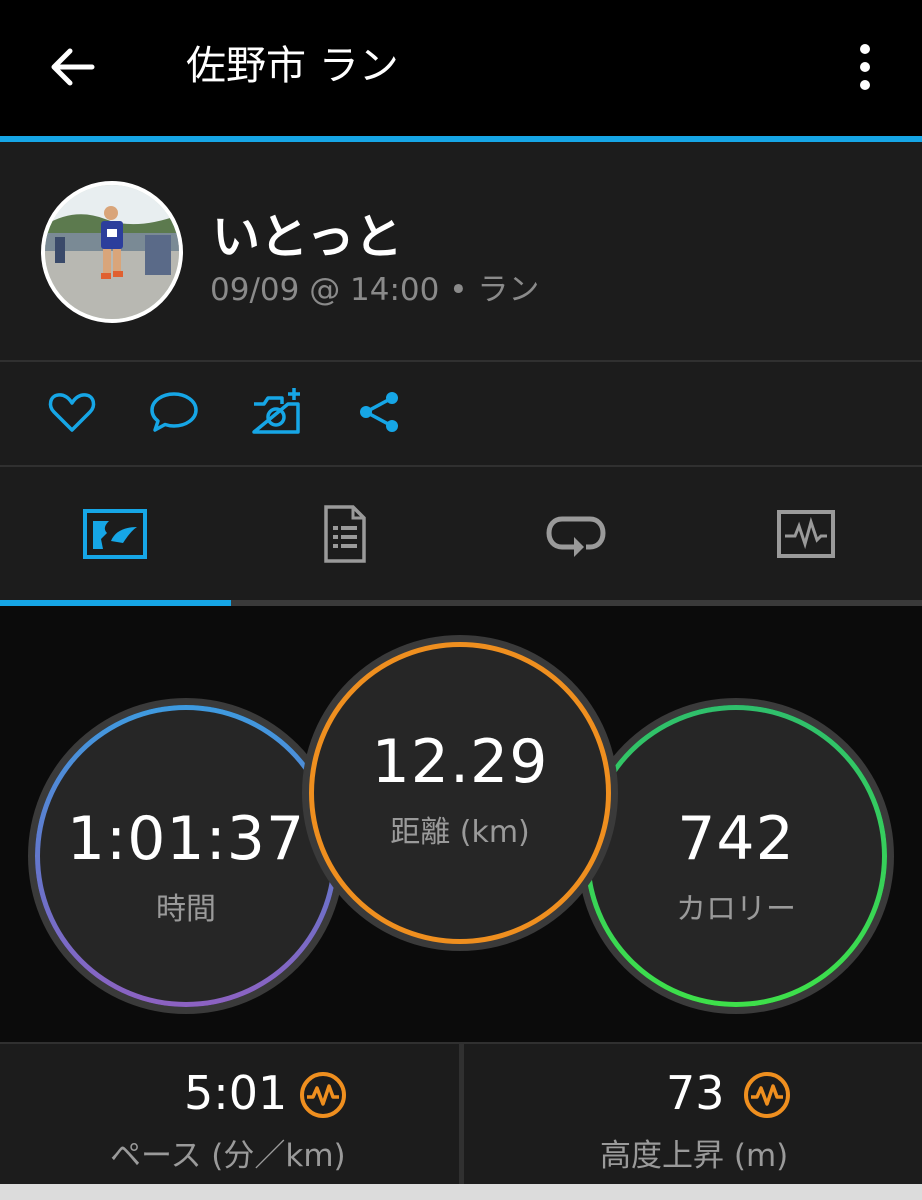 The image size is (922, 1200). Describe the element at coordinates (461, 68) in the screenshot. I see `app-bar: 佐野市 ラン` at that location.